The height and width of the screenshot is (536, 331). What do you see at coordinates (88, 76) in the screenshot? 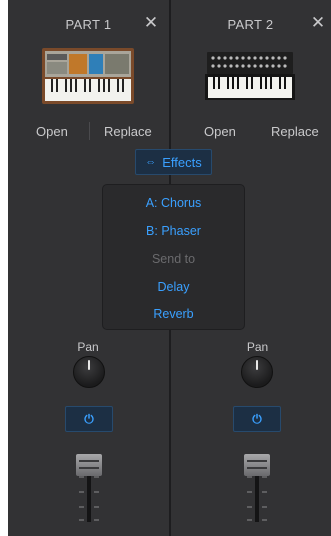
I see `part-1-synth-image` at bounding box center [88, 76].